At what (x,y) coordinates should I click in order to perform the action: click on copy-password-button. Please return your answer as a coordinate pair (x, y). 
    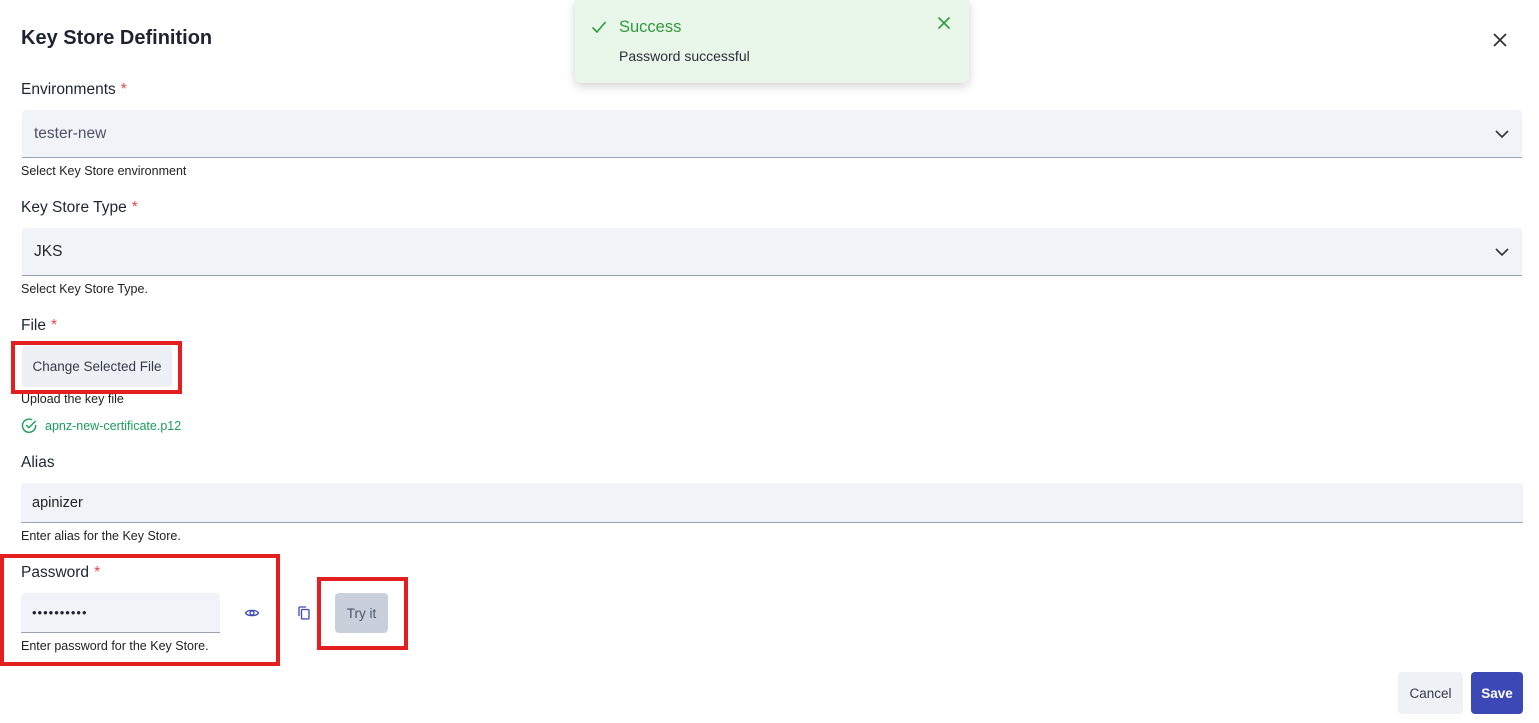
    Looking at the image, I should click on (304, 613).